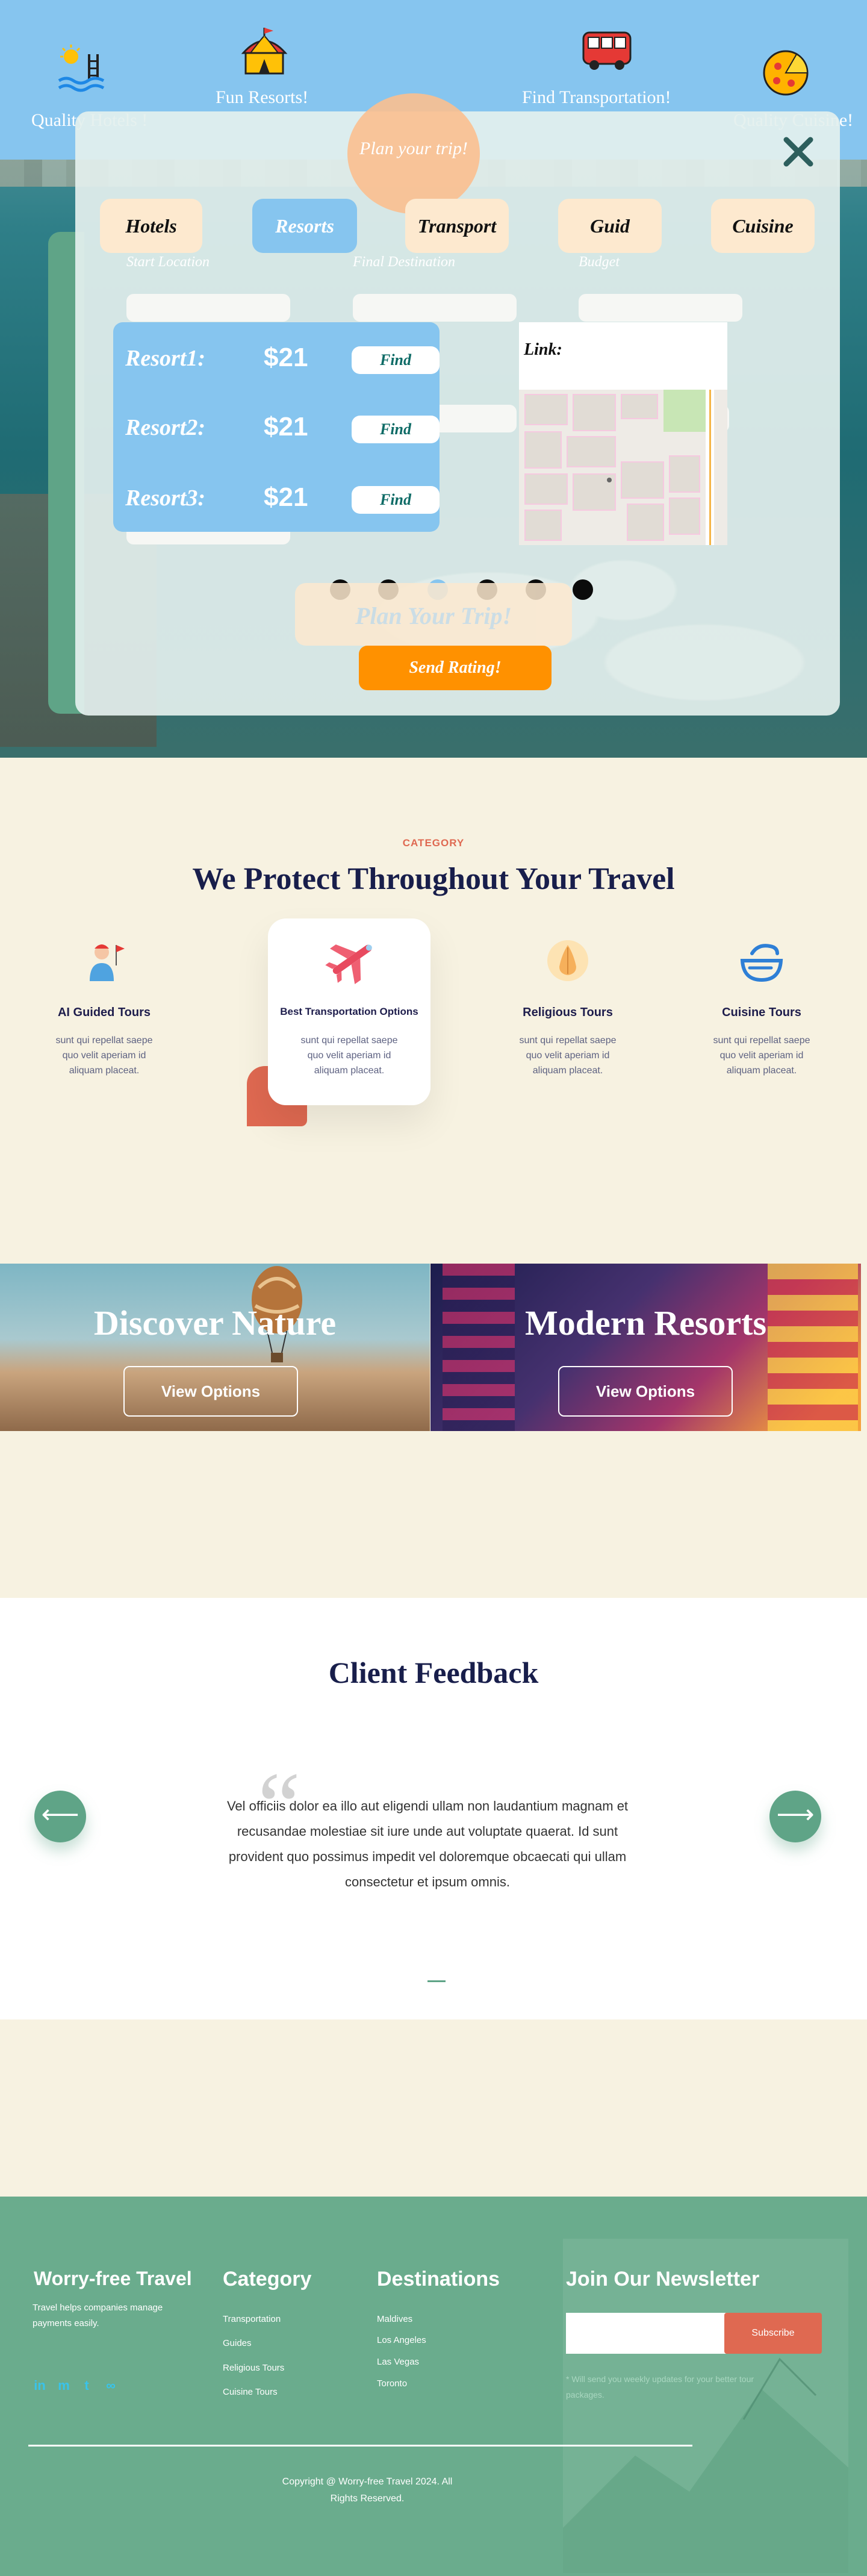 This screenshot has height=2576, width=867. I want to click on footer-link: Religious Tours, so click(253, 2368).